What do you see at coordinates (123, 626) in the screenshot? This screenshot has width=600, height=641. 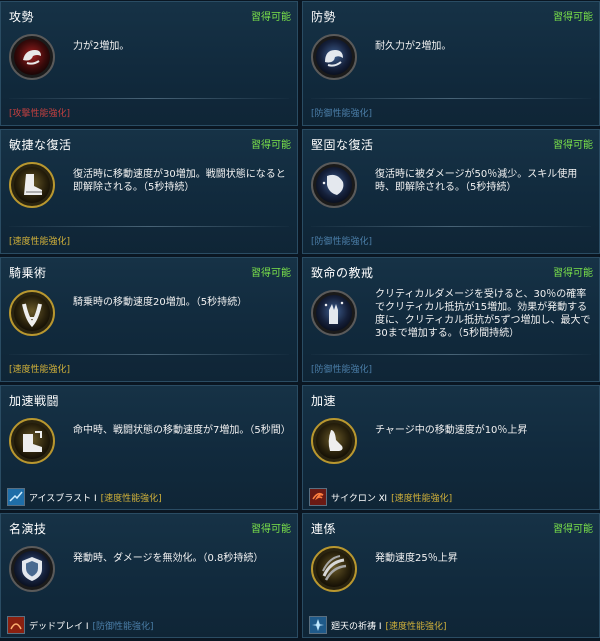 I see `linked-skill-category: [防御性能強化]` at bounding box center [123, 626].